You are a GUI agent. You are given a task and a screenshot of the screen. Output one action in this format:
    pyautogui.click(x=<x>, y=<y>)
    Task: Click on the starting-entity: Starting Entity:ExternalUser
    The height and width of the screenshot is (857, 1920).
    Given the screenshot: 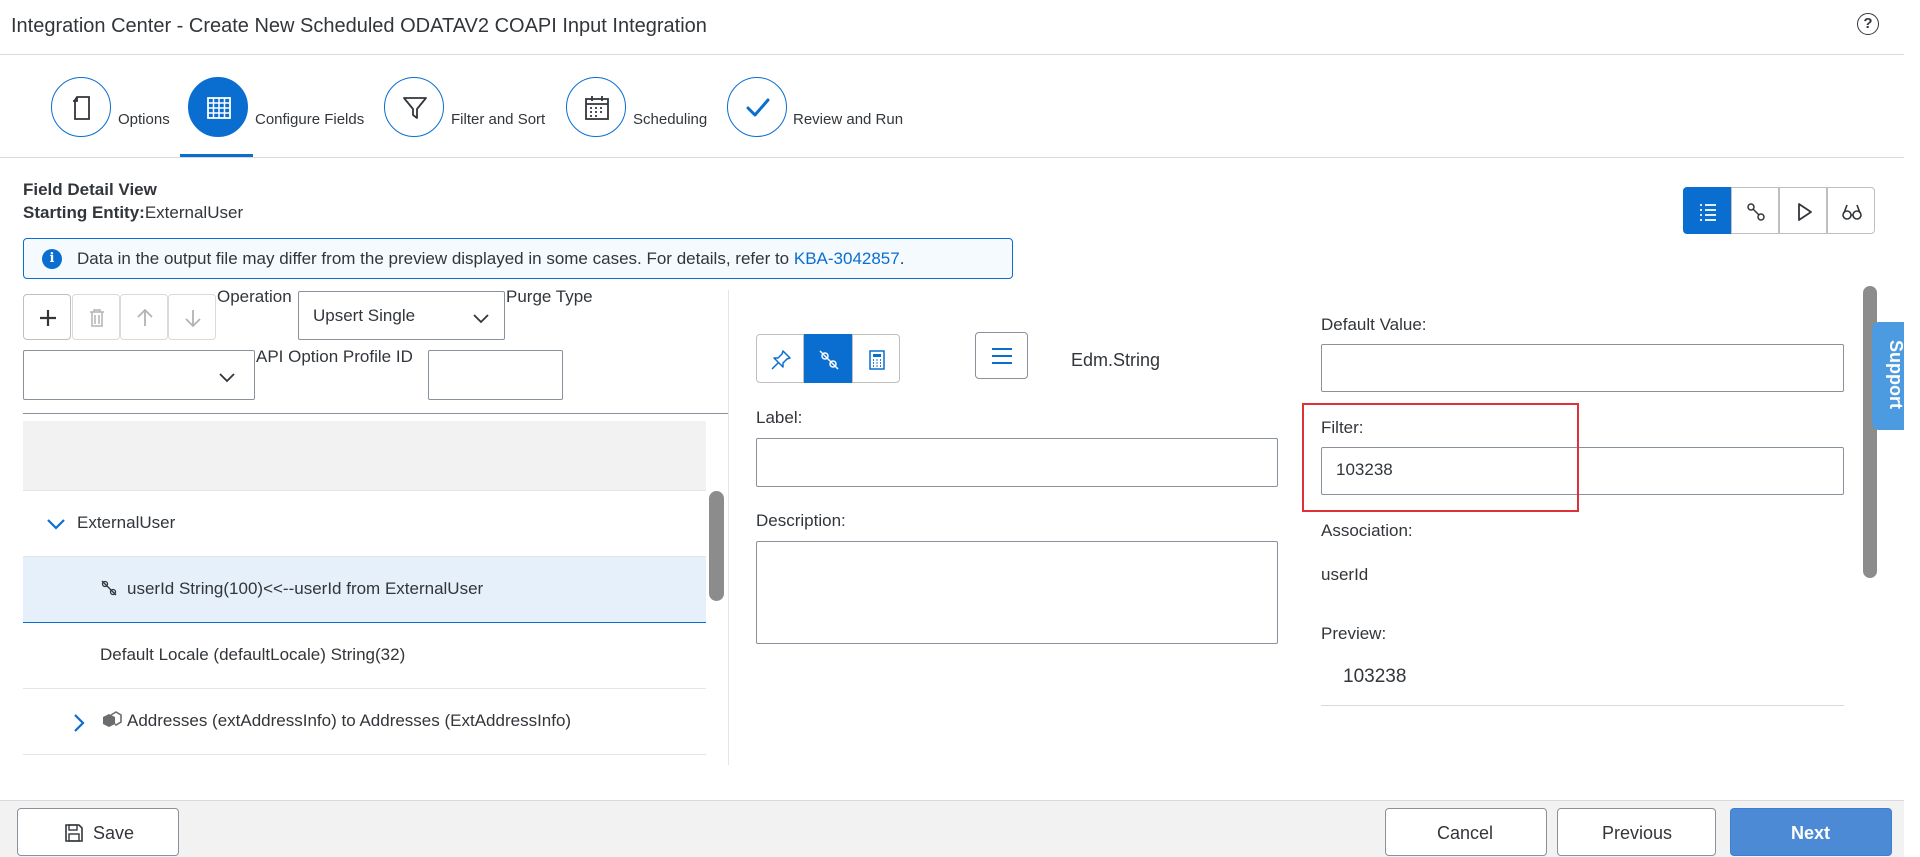 What is the action you would take?
    pyautogui.click(x=133, y=213)
    